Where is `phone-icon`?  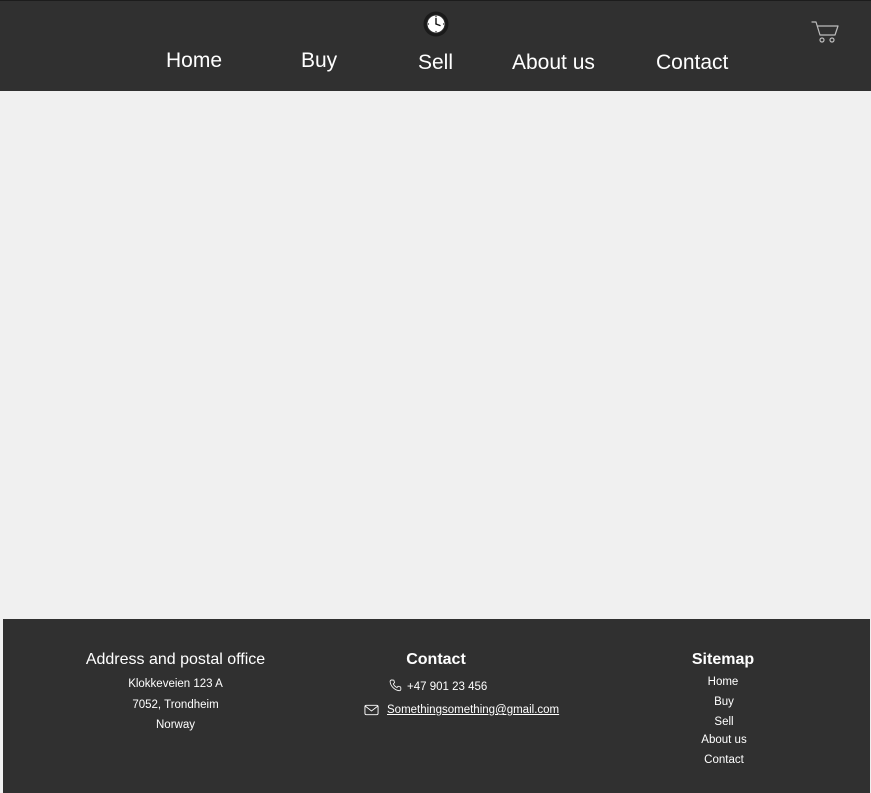
phone-icon is located at coordinates (395, 685).